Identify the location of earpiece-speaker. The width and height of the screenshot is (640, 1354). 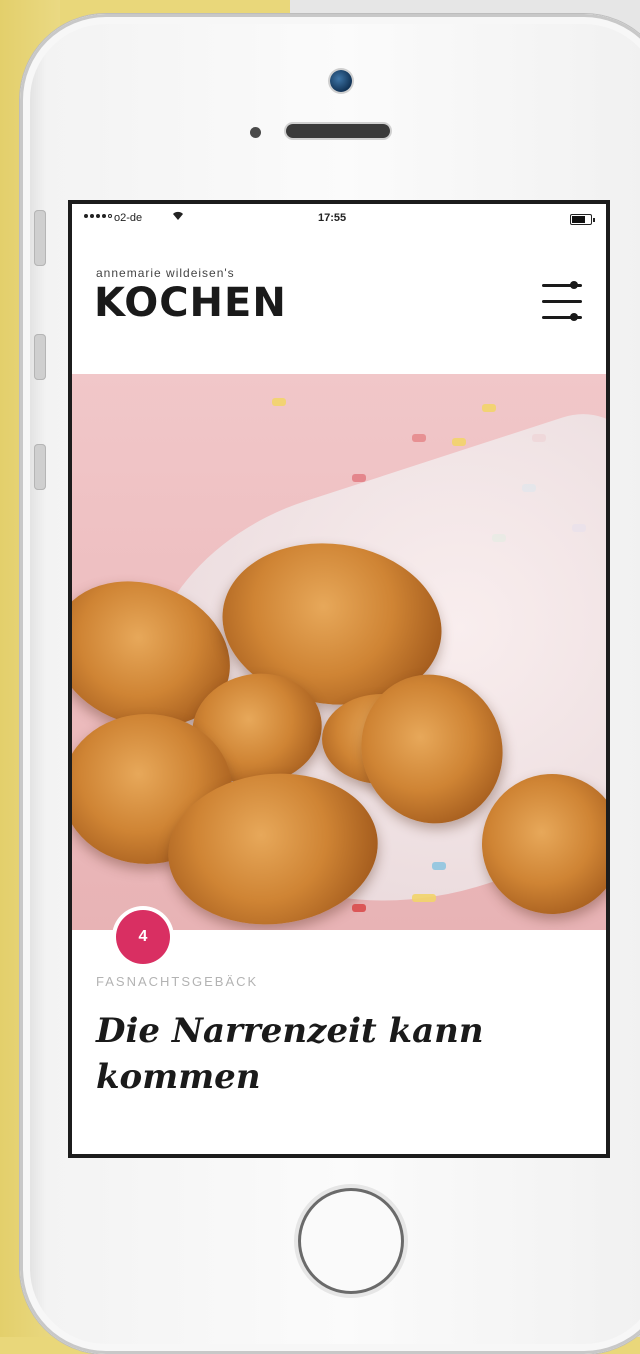
(338, 131).